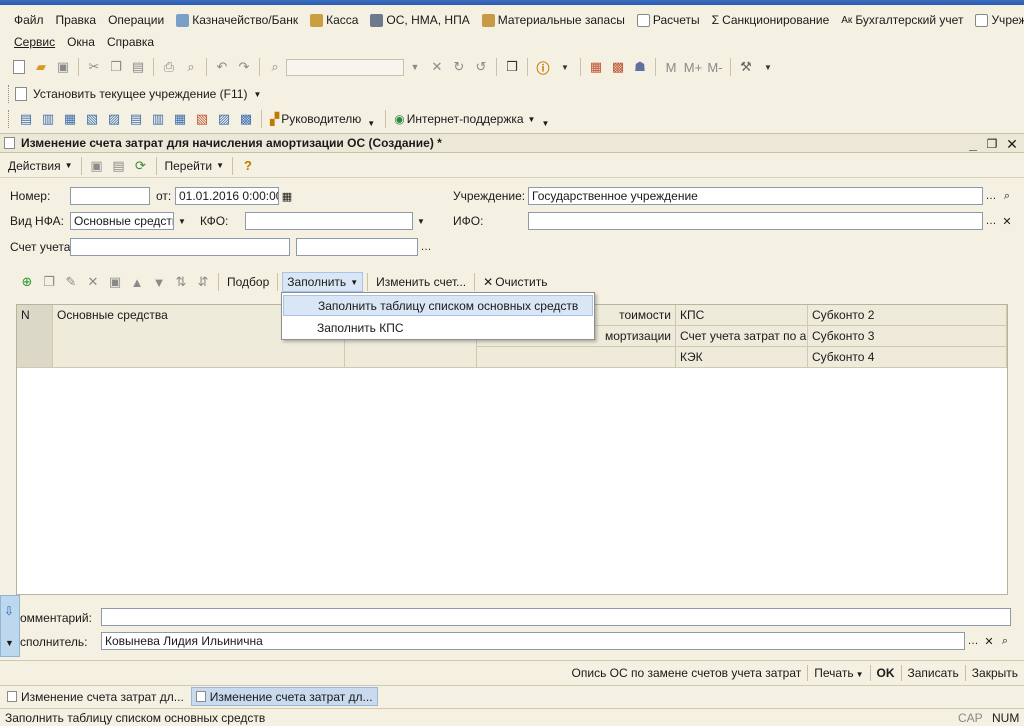  I want to click on menu-operations: Операции, so click(136, 20).